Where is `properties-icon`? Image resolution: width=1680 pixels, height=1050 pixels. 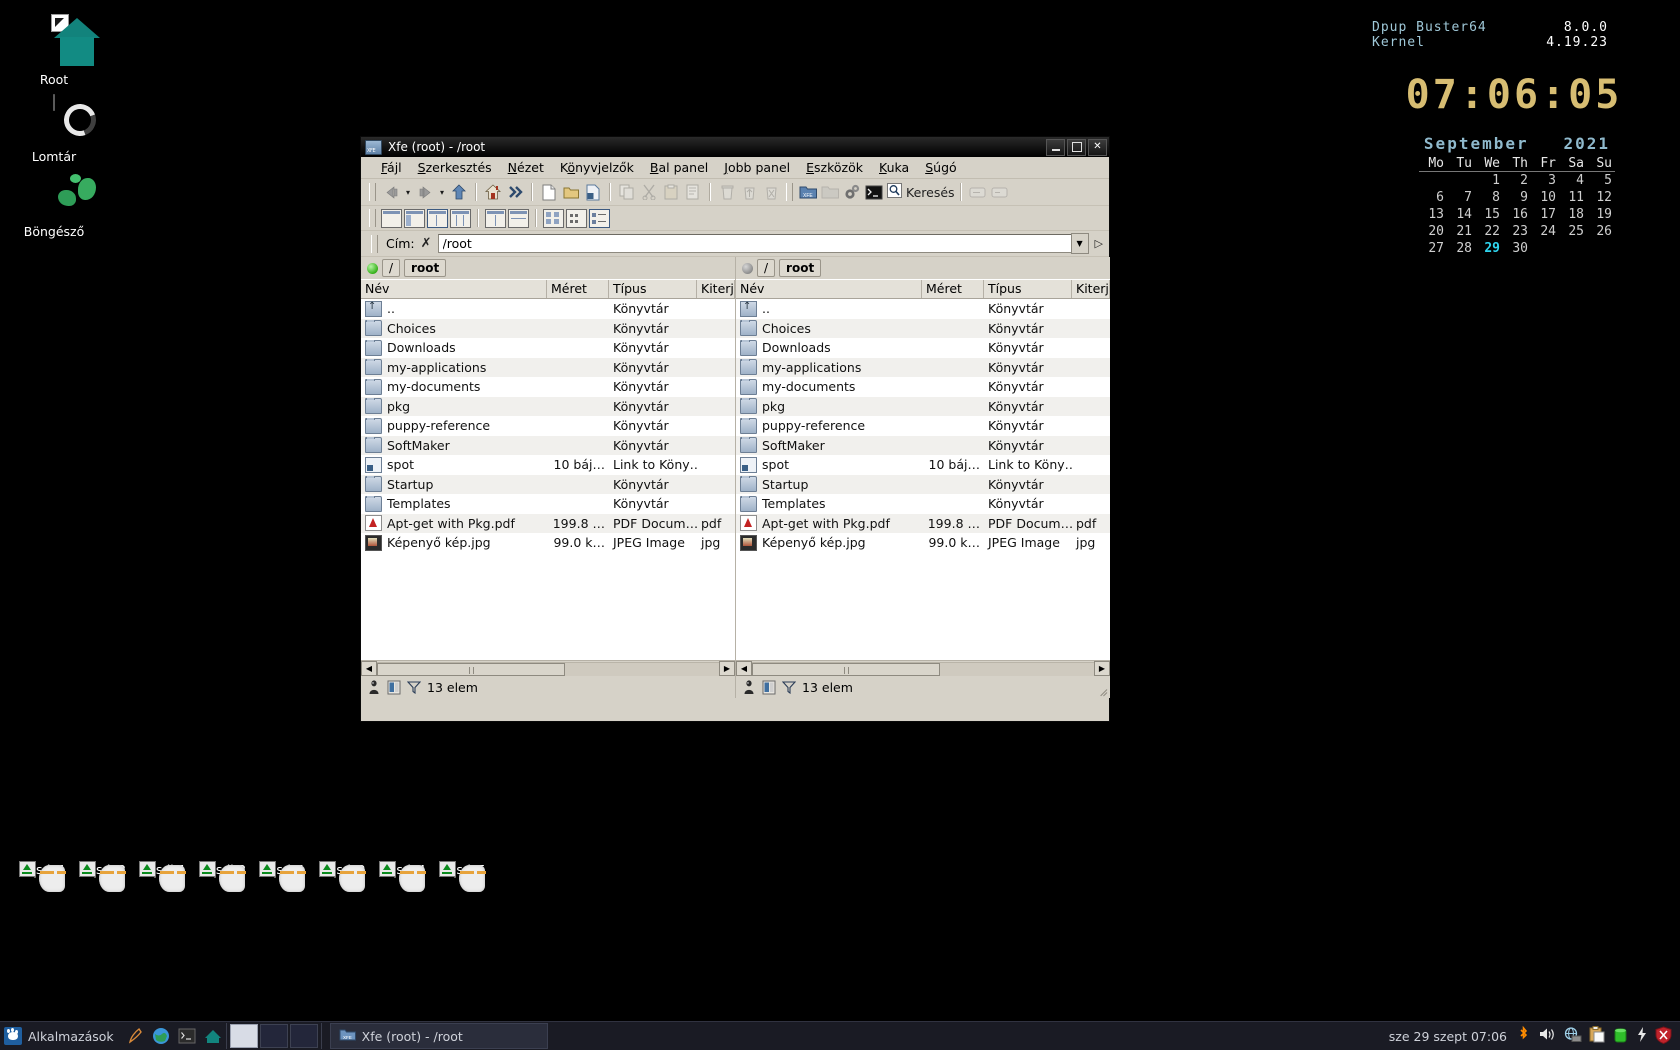
properties-icon is located at coordinates (693, 192).